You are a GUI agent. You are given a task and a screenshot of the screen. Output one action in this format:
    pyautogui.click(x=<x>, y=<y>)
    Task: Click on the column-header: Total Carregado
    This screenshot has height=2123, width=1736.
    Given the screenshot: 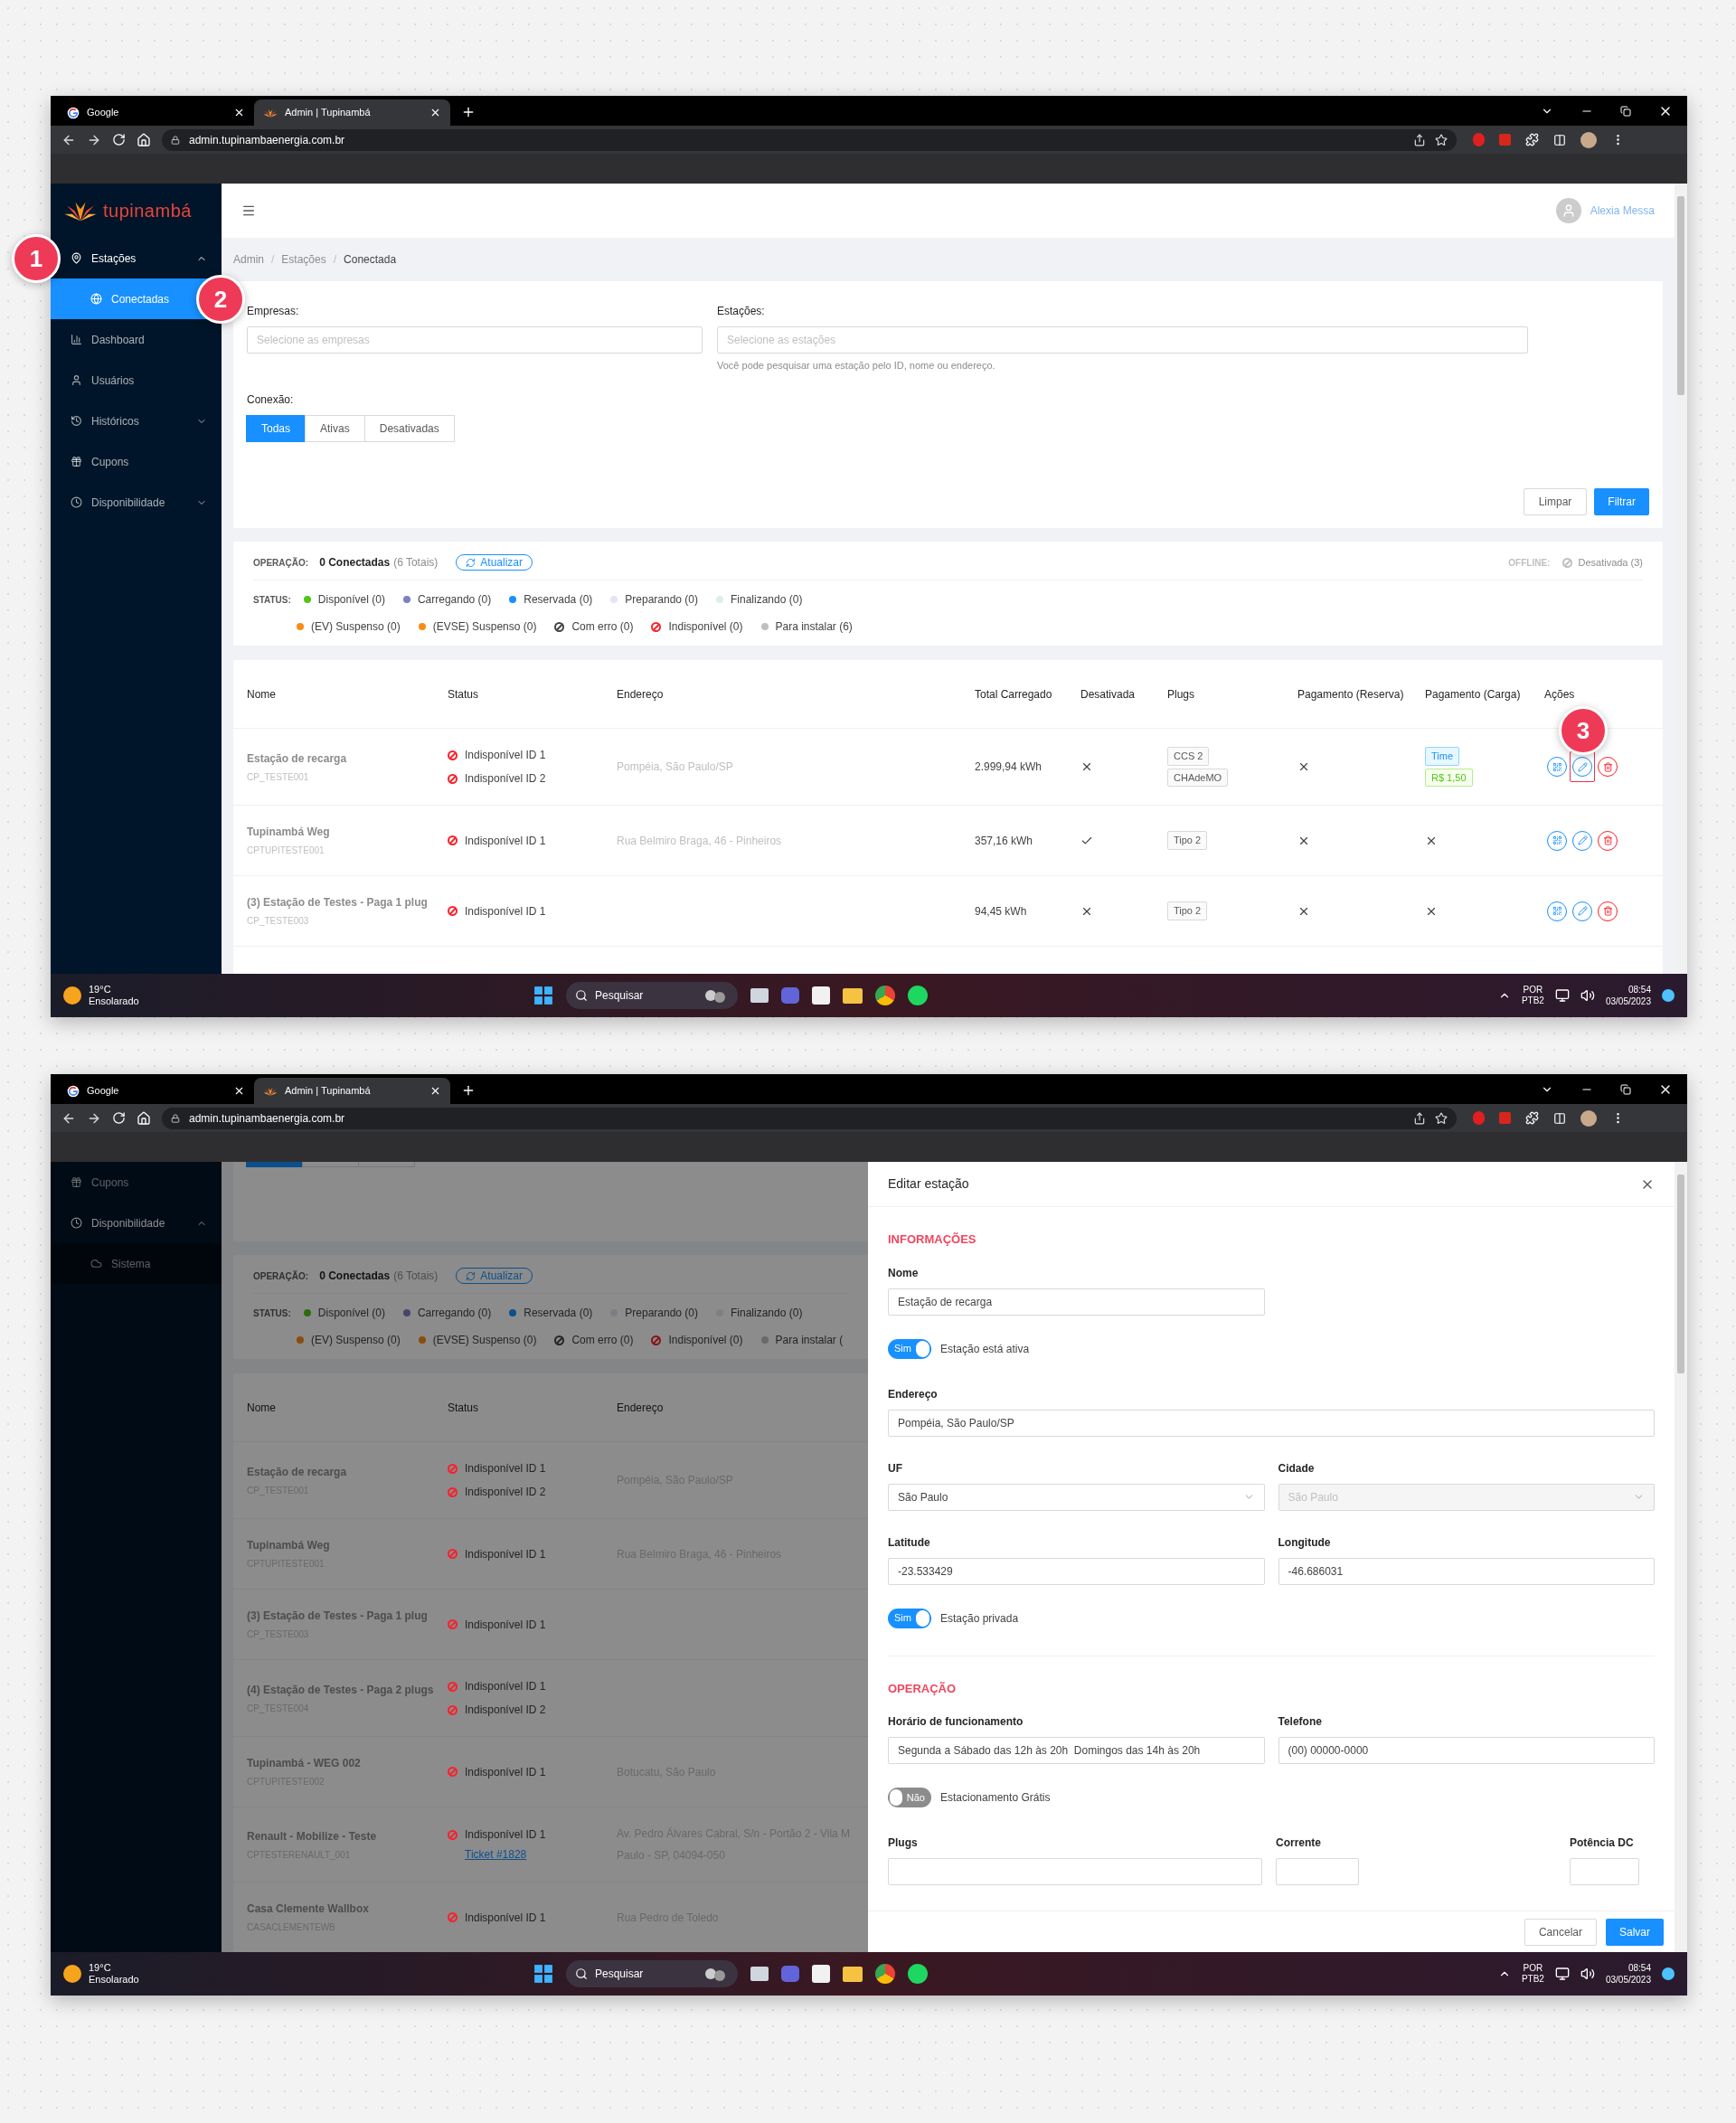 What is the action you would take?
    pyautogui.click(x=1014, y=694)
    